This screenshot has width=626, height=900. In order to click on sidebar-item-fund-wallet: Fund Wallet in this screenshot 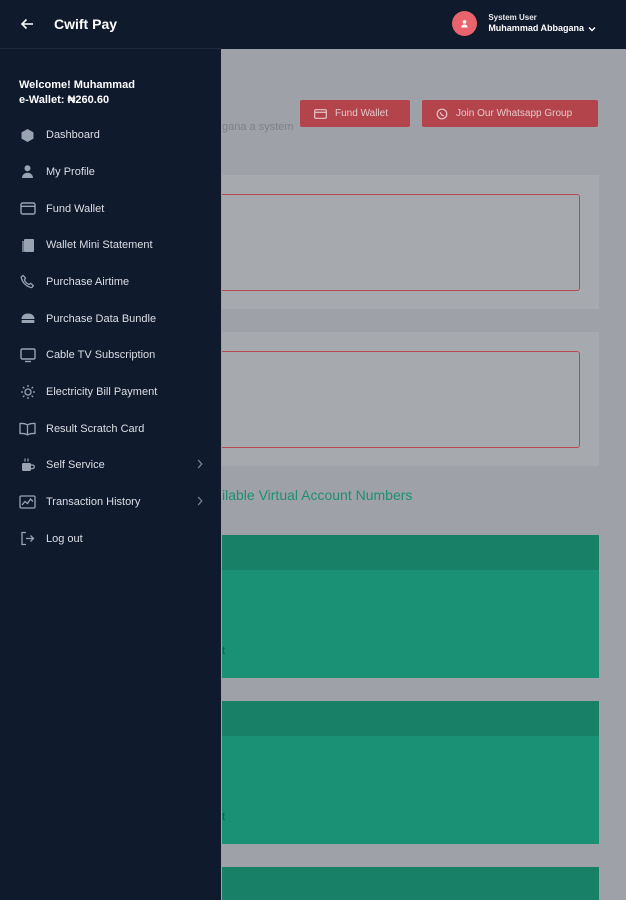, I will do `click(110, 208)`.